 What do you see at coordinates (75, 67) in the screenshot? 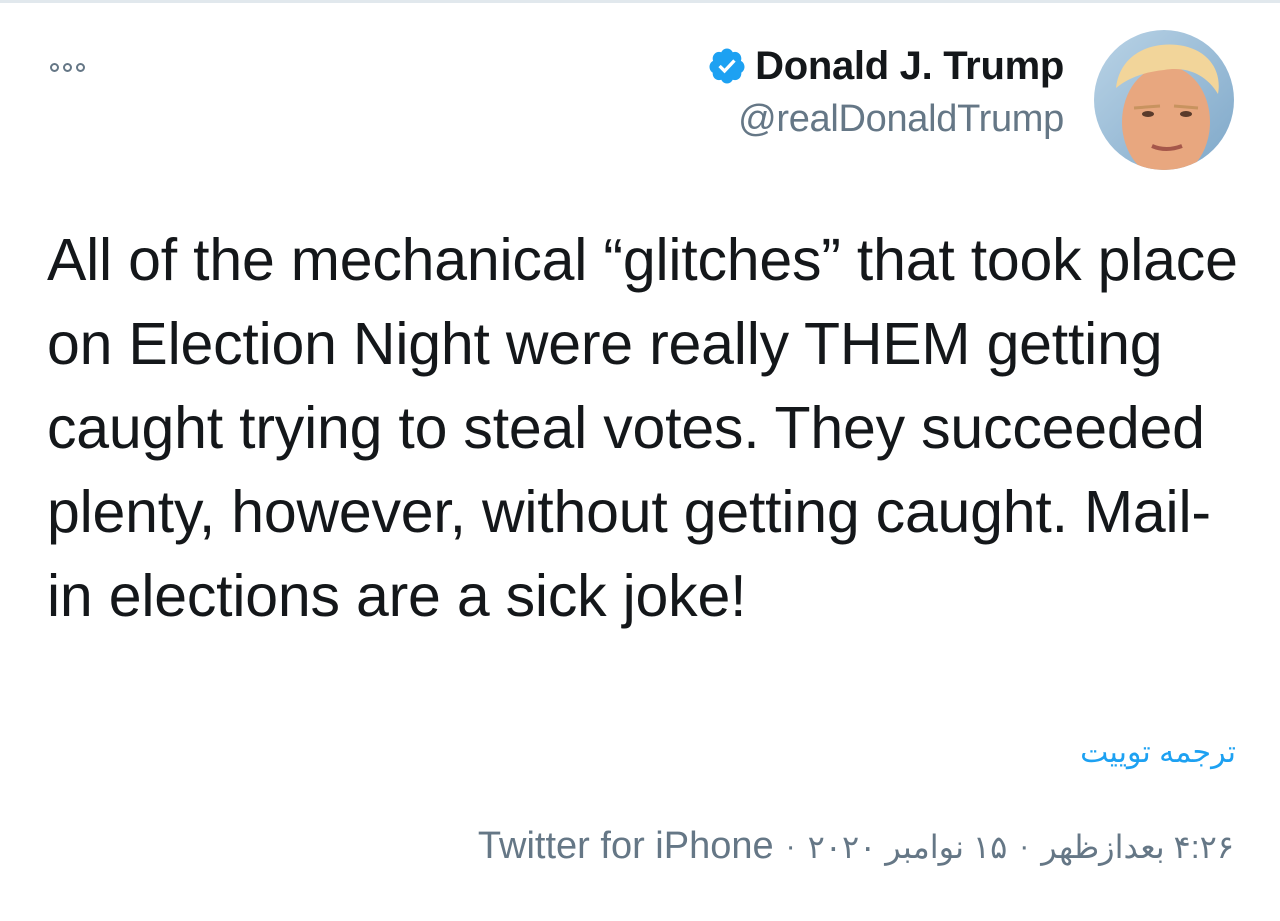
I see `more-options-icon` at bounding box center [75, 67].